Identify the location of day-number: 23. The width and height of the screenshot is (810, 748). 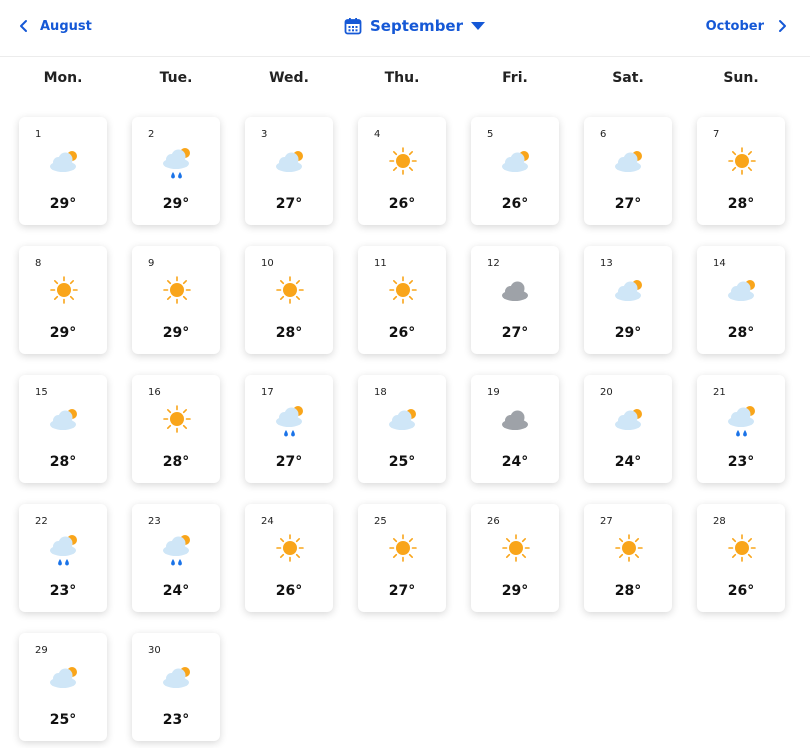
(154, 521).